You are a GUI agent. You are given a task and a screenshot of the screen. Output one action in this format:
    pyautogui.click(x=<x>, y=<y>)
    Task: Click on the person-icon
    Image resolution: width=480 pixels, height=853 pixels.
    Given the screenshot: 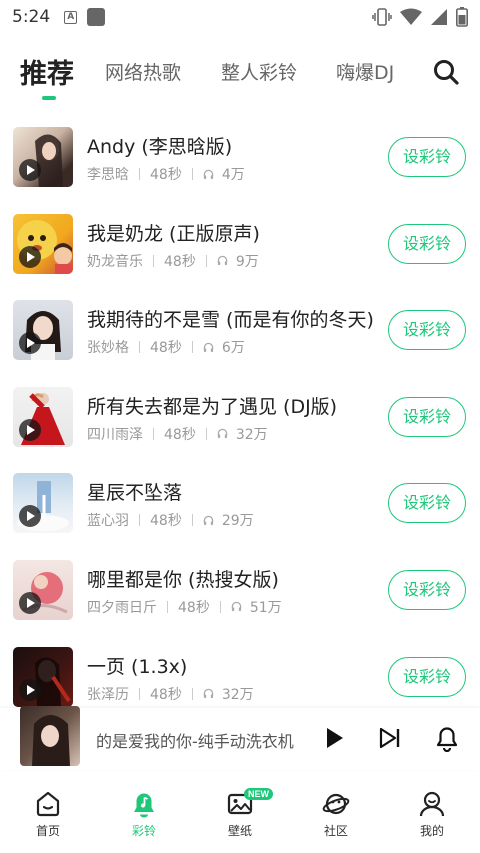 What is the action you would take?
    pyautogui.click(x=432, y=804)
    